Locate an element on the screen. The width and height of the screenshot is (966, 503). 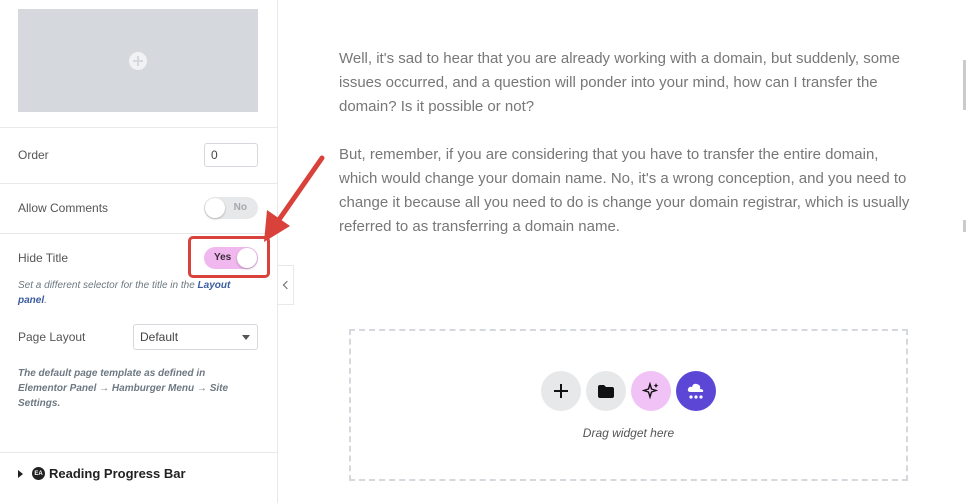
add-image-icon is located at coordinates (138, 60).